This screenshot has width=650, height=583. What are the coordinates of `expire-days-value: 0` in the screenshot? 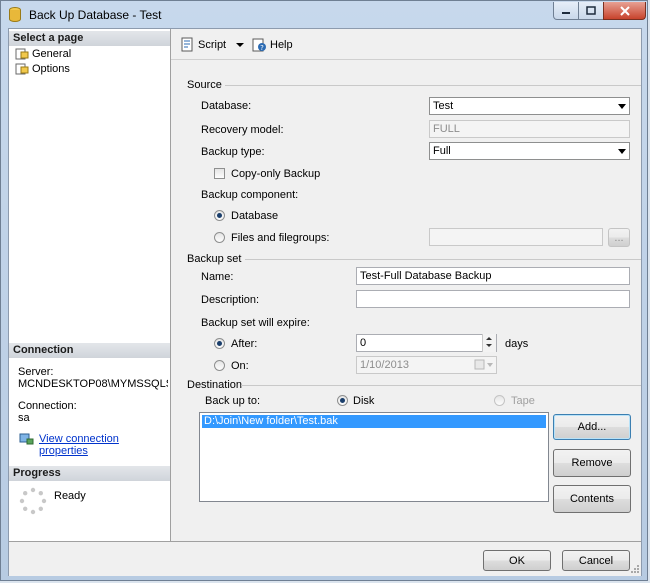 It's located at (363, 343).